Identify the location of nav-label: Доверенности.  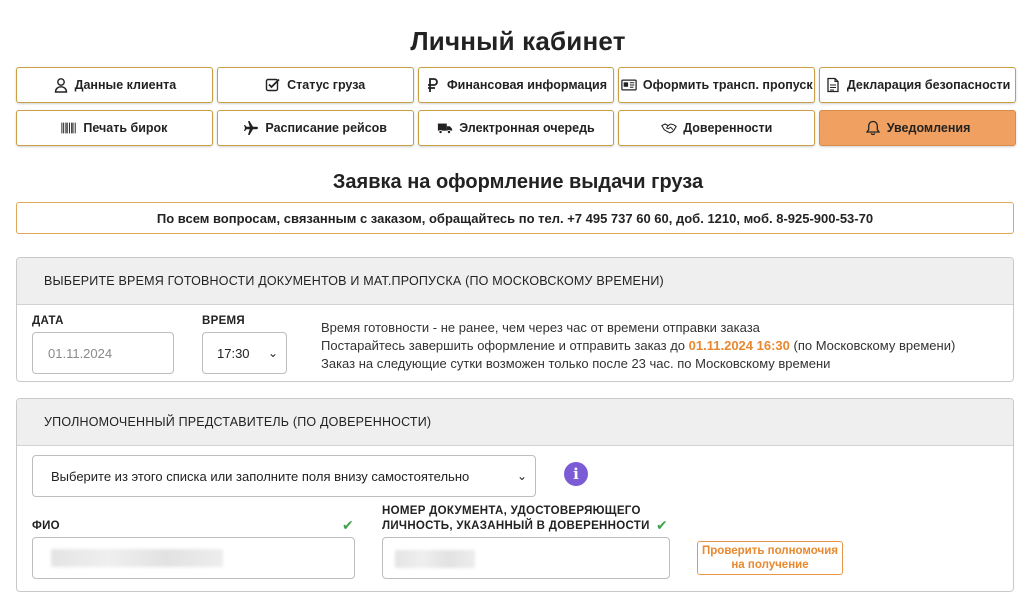
(728, 128).